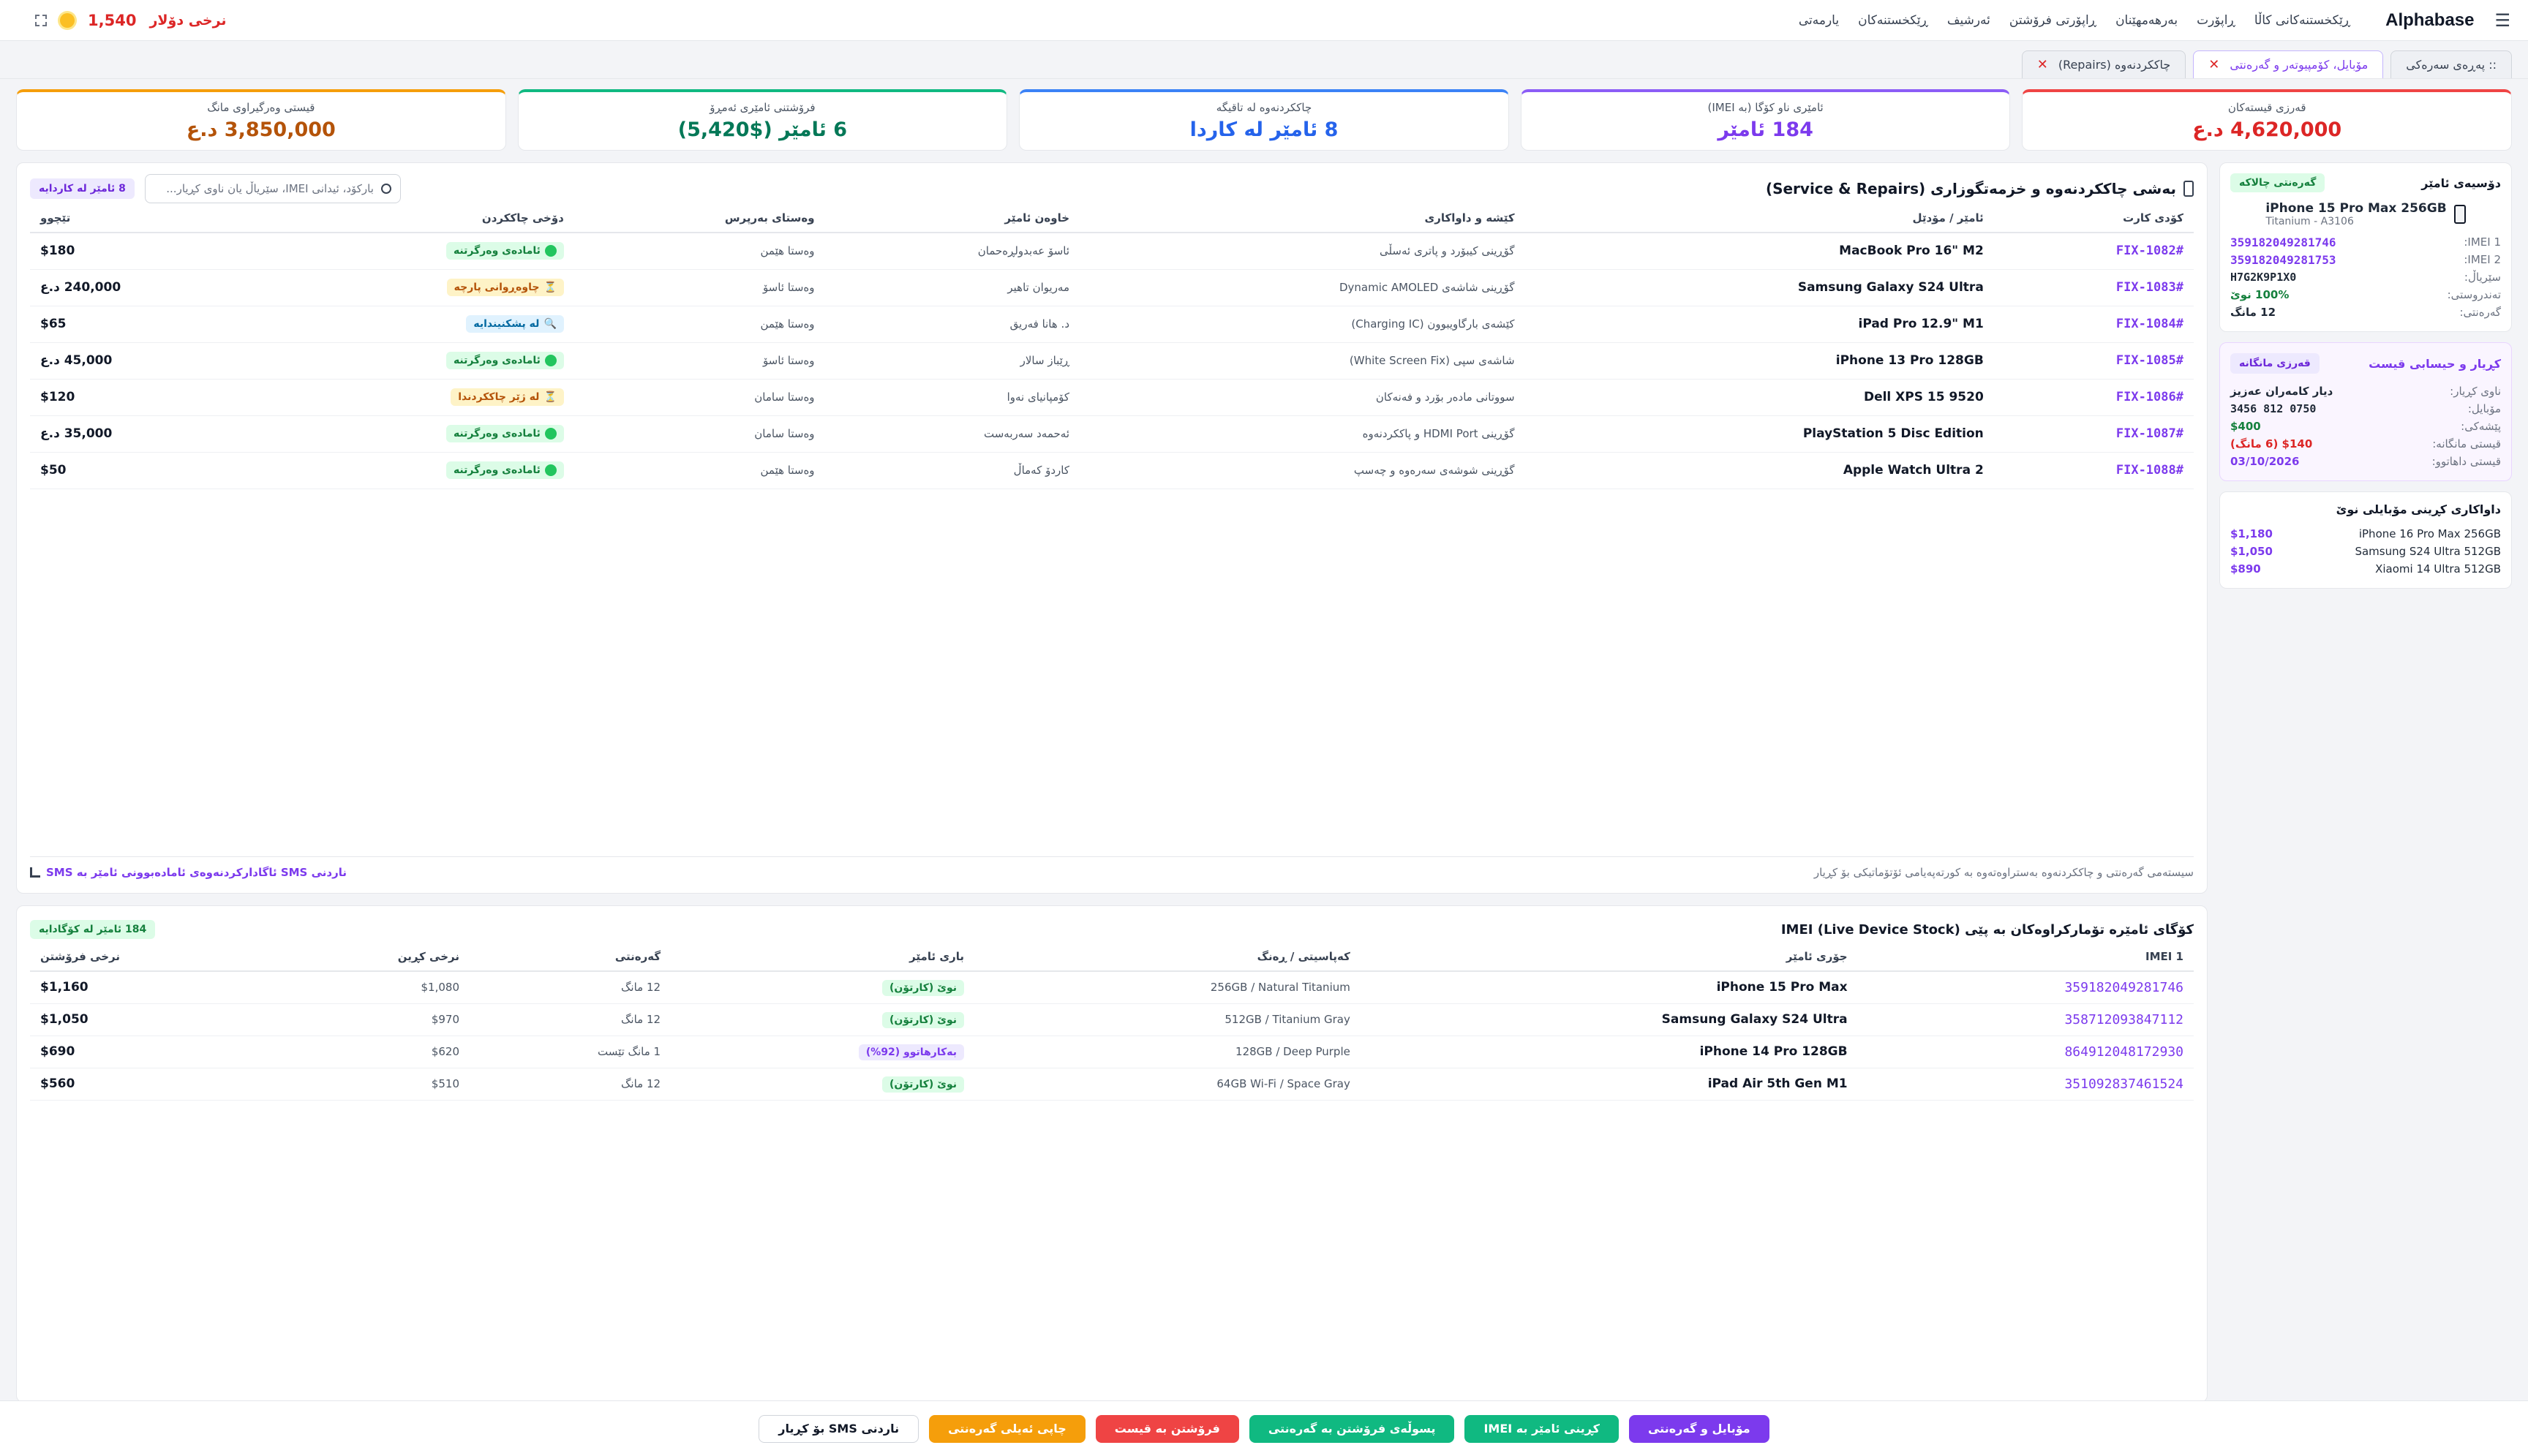  What do you see at coordinates (571, 1084) in the screenshot?
I see `imei-warranty: 12 مانگ` at bounding box center [571, 1084].